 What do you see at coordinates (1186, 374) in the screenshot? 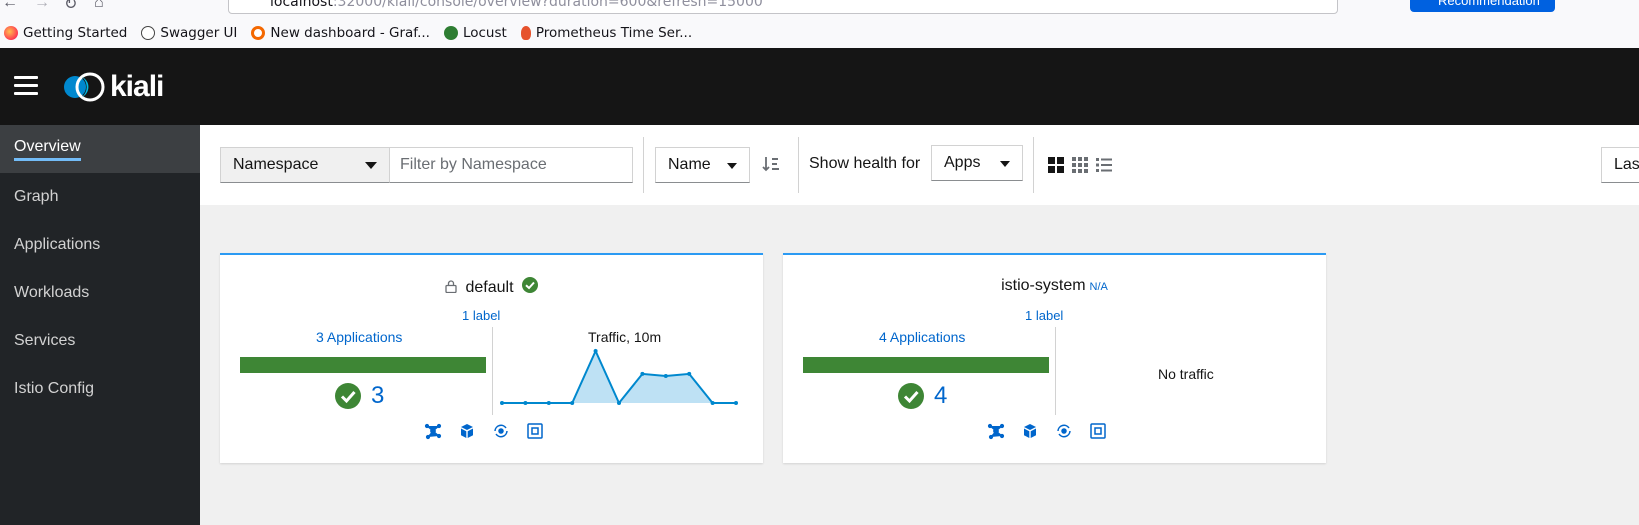
I see `no-traffic-message: No traffic` at bounding box center [1186, 374].